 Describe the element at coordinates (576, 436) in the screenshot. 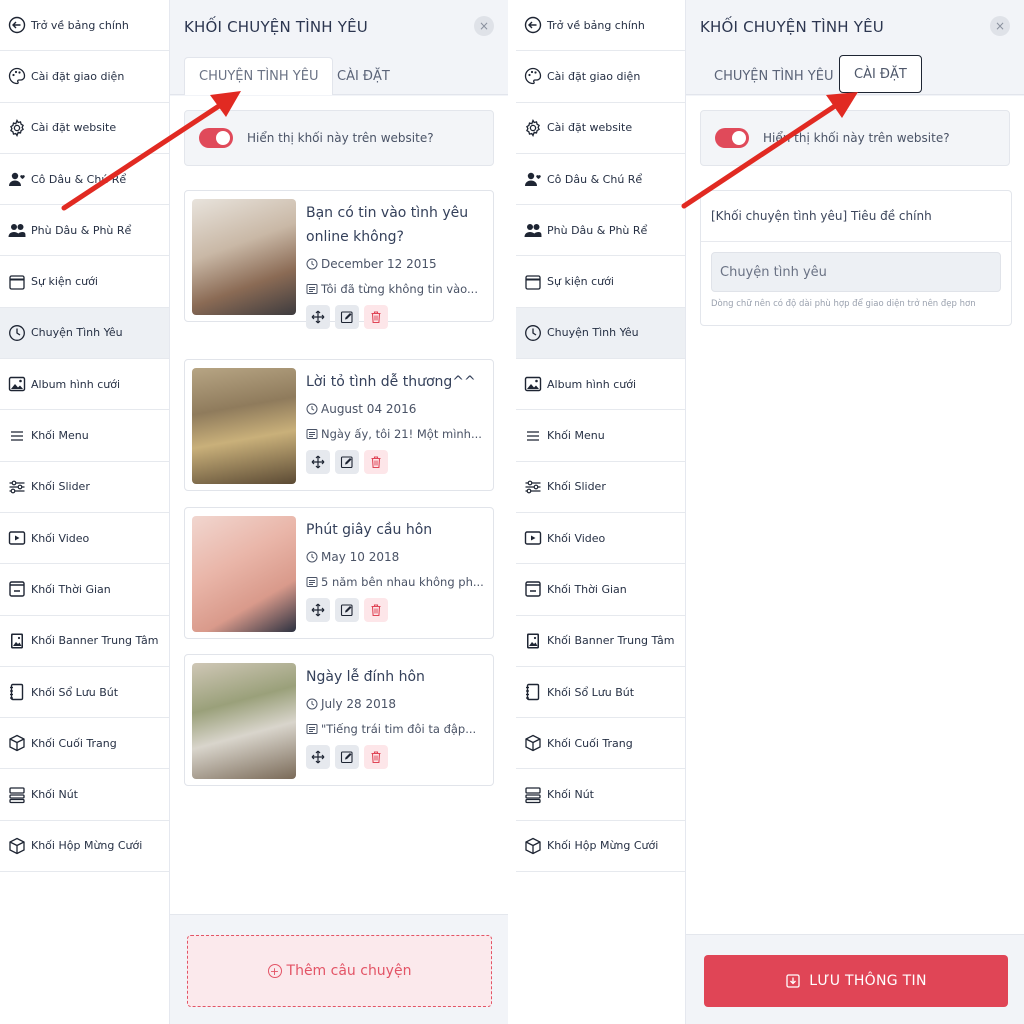

I see `sidebar-item-label: Khối Menu` at that location.